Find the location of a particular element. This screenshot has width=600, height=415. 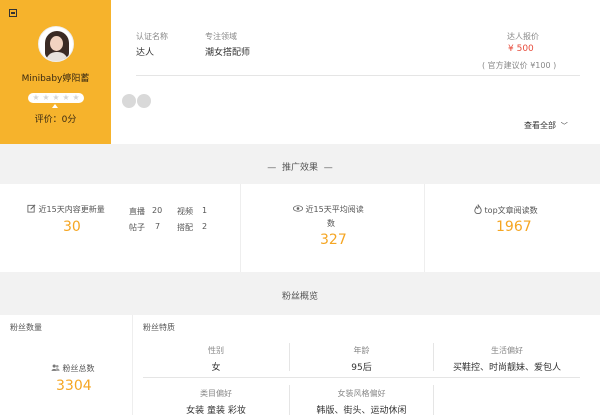

avg-read-stat: 近15天平均阅读 数 327 is located at coordinates (332, 228).